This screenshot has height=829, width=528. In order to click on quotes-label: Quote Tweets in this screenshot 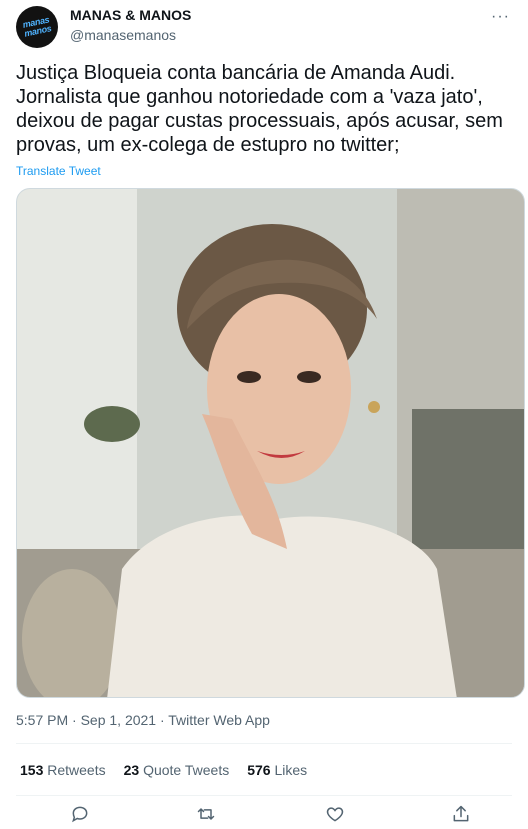, I will do `click(186, 770)`.